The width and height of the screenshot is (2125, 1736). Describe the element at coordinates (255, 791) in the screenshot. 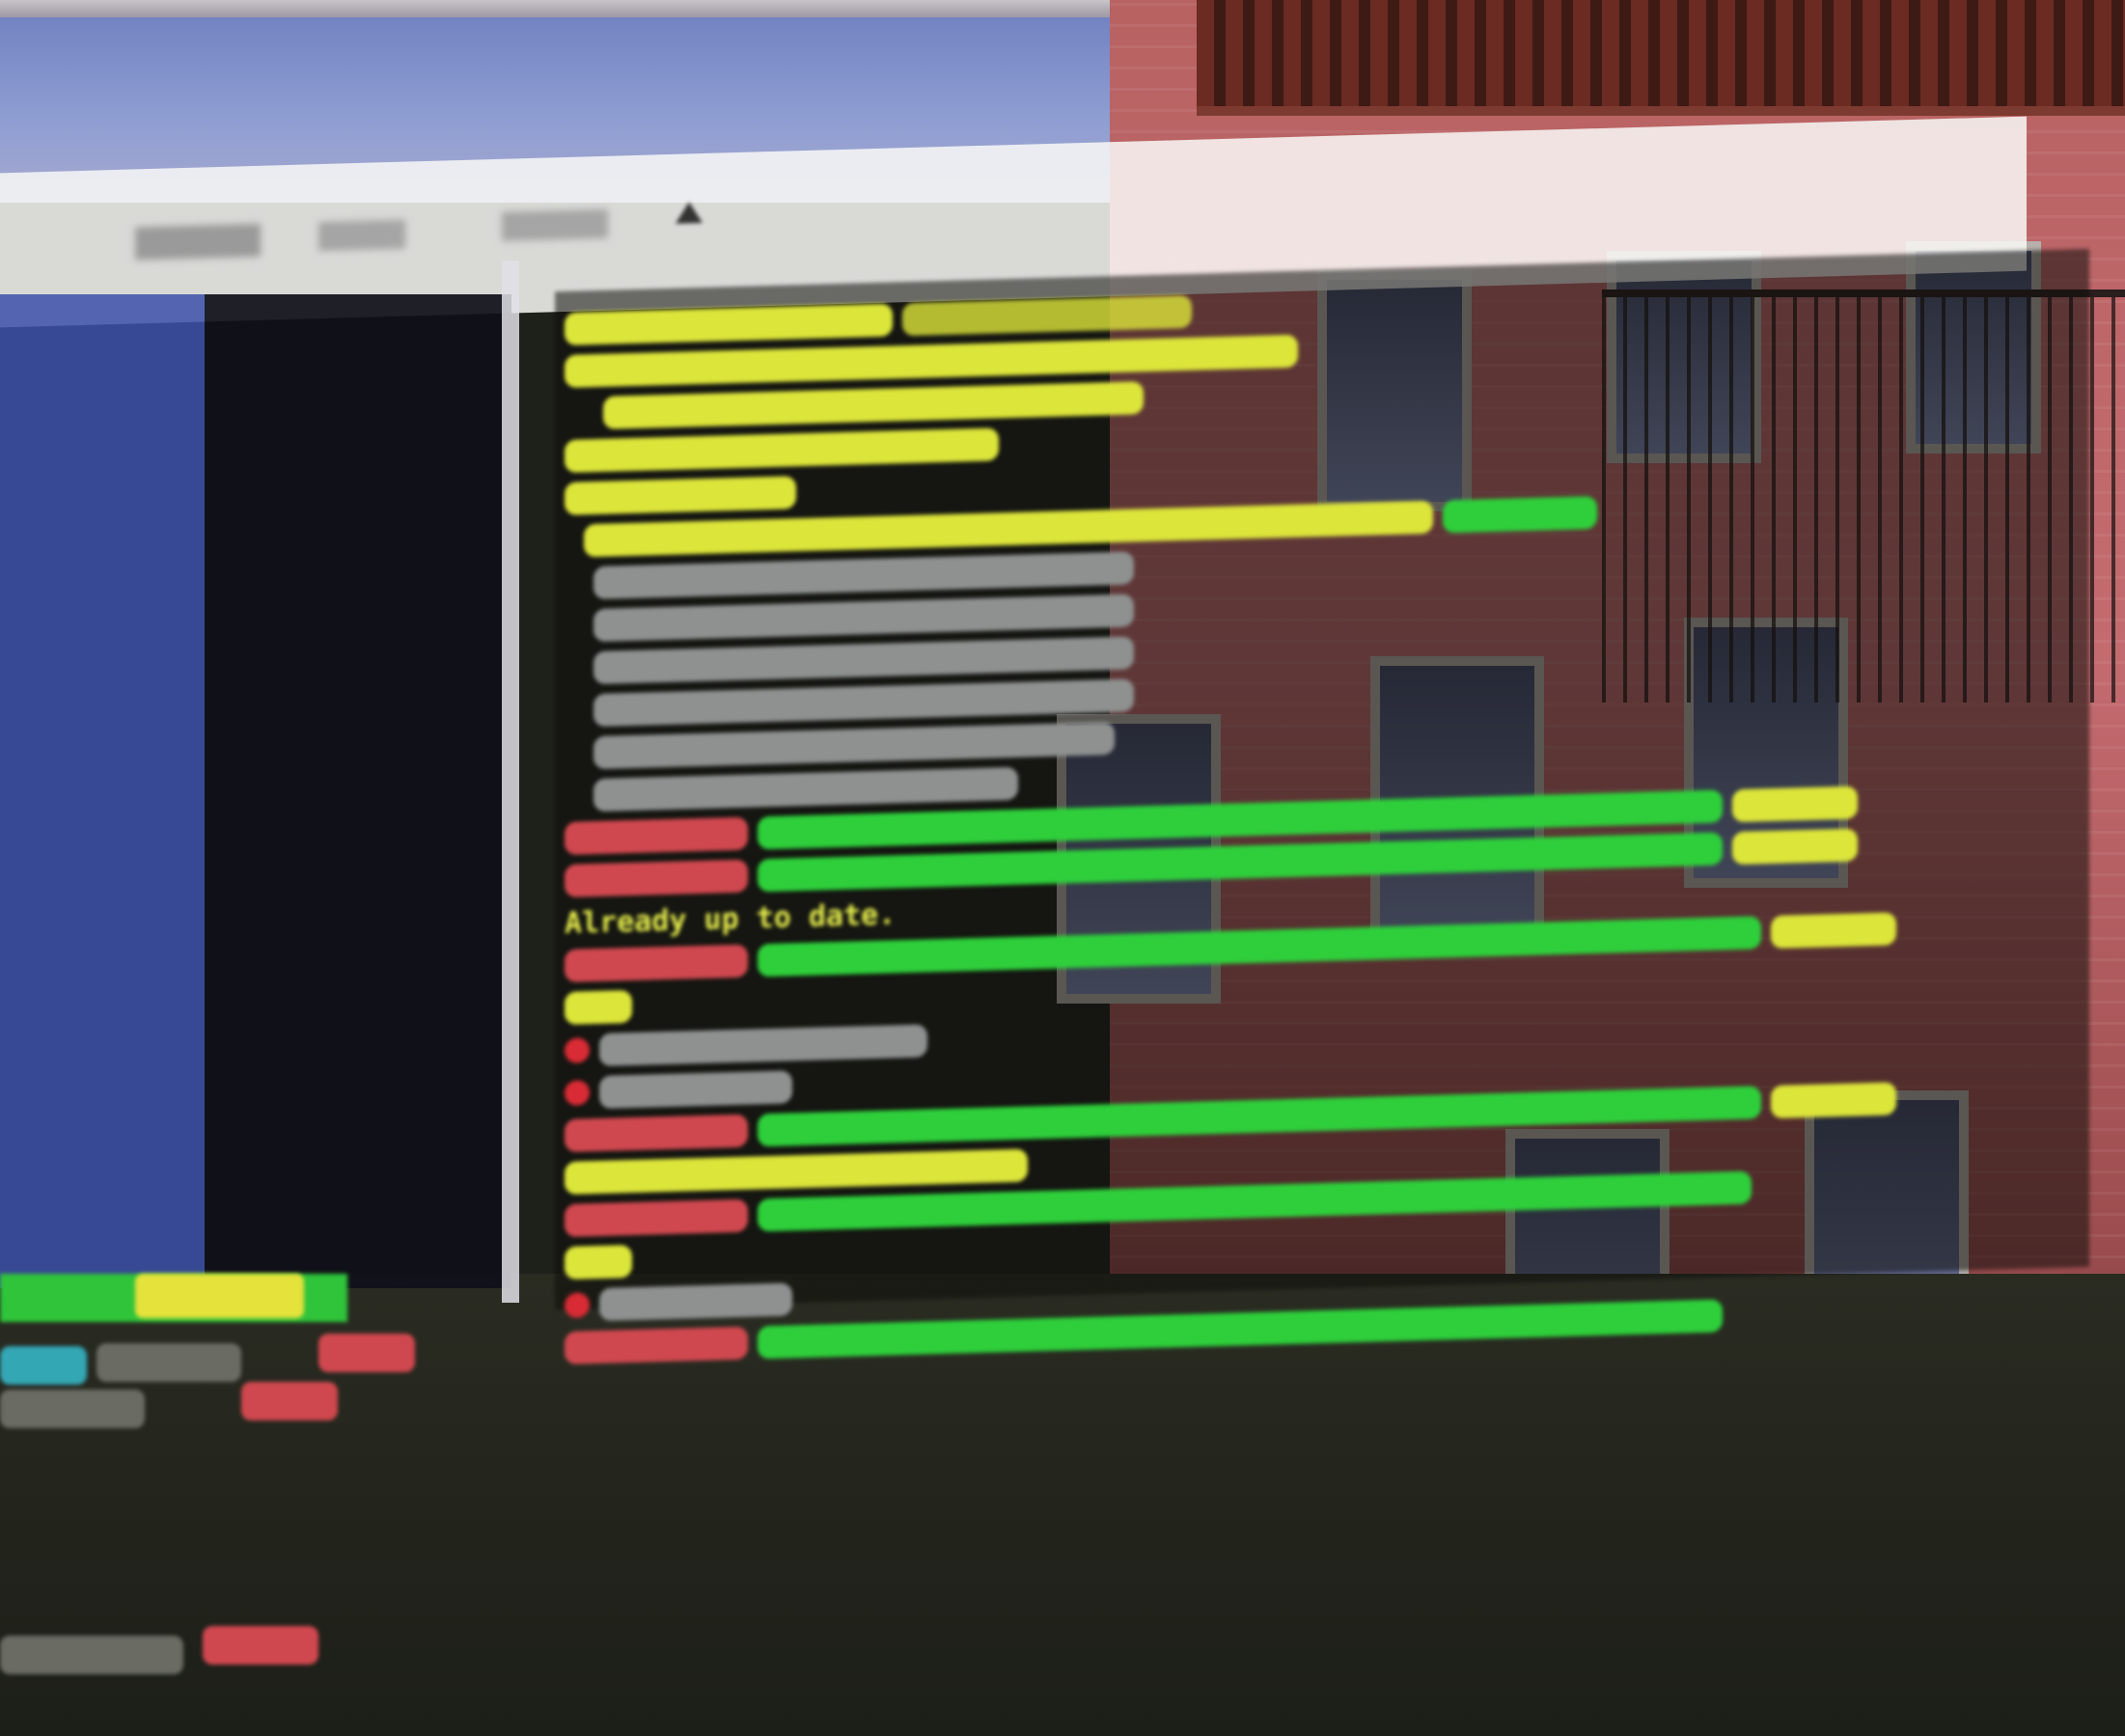

I see `left-panel` at that location.